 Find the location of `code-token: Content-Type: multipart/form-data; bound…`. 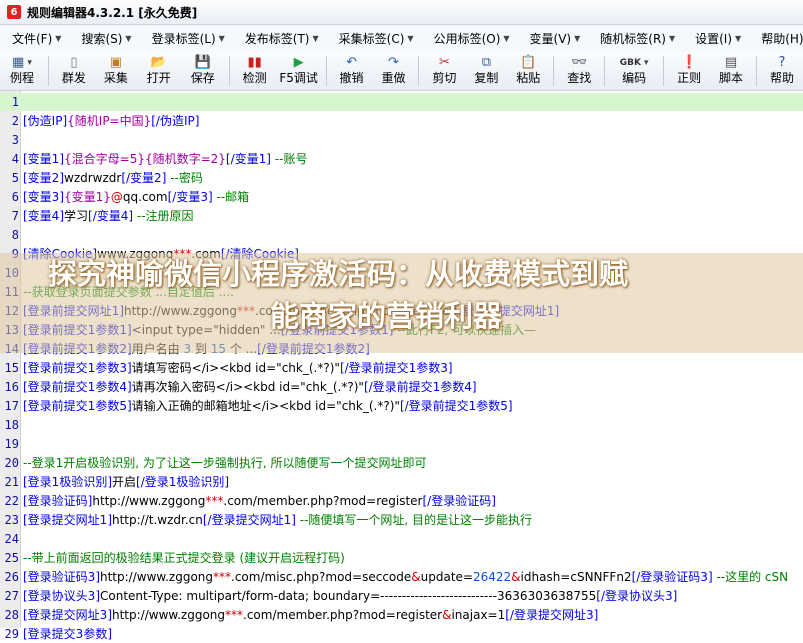

code-token: Content-Type: multipart/form-data; bound… is located at coordinates (348, 596).